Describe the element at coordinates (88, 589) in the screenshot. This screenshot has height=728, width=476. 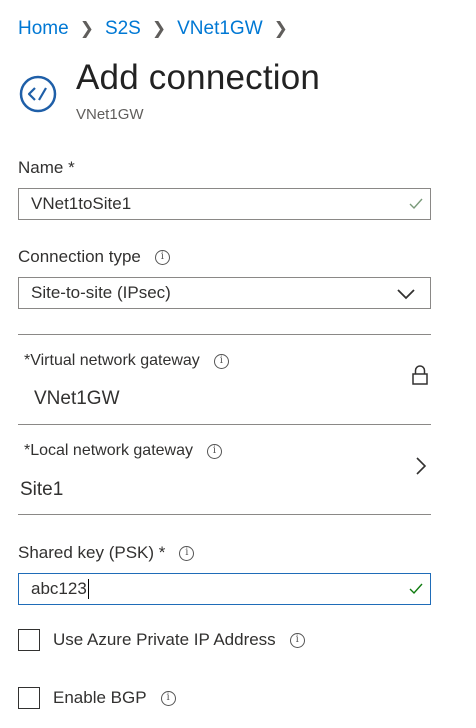
I see `text-cursor` at that location.